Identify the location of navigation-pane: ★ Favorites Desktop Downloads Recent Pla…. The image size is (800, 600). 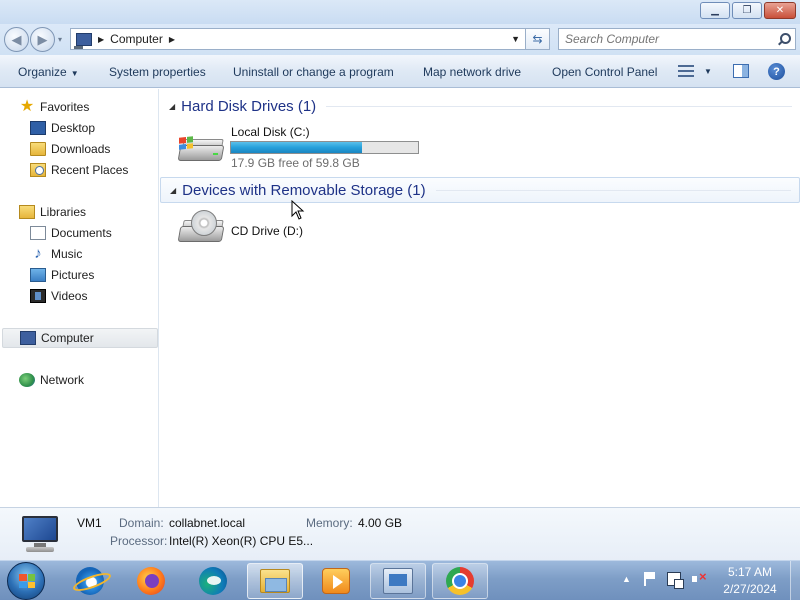
(79, 298).